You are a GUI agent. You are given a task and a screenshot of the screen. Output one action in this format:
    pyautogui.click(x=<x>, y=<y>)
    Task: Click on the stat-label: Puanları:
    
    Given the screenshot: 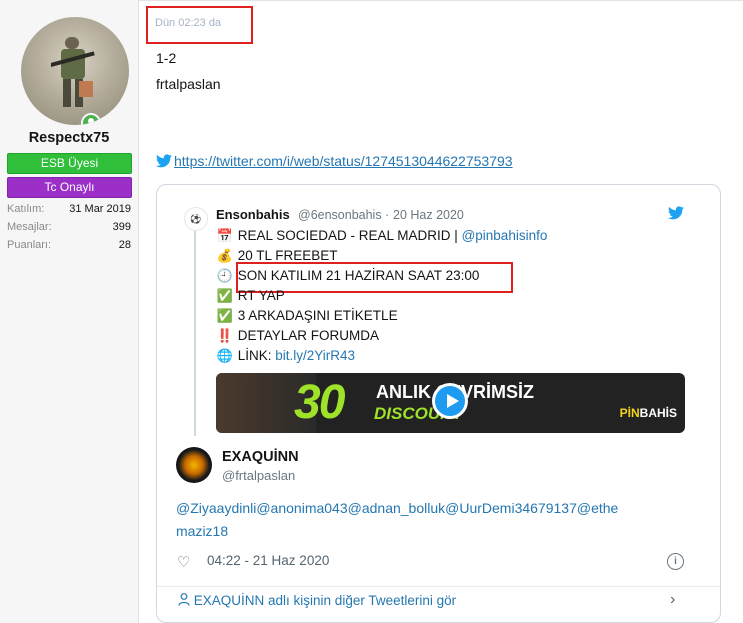 What is the action you would take?
    pyautogui.click(x=29, y=245)
    